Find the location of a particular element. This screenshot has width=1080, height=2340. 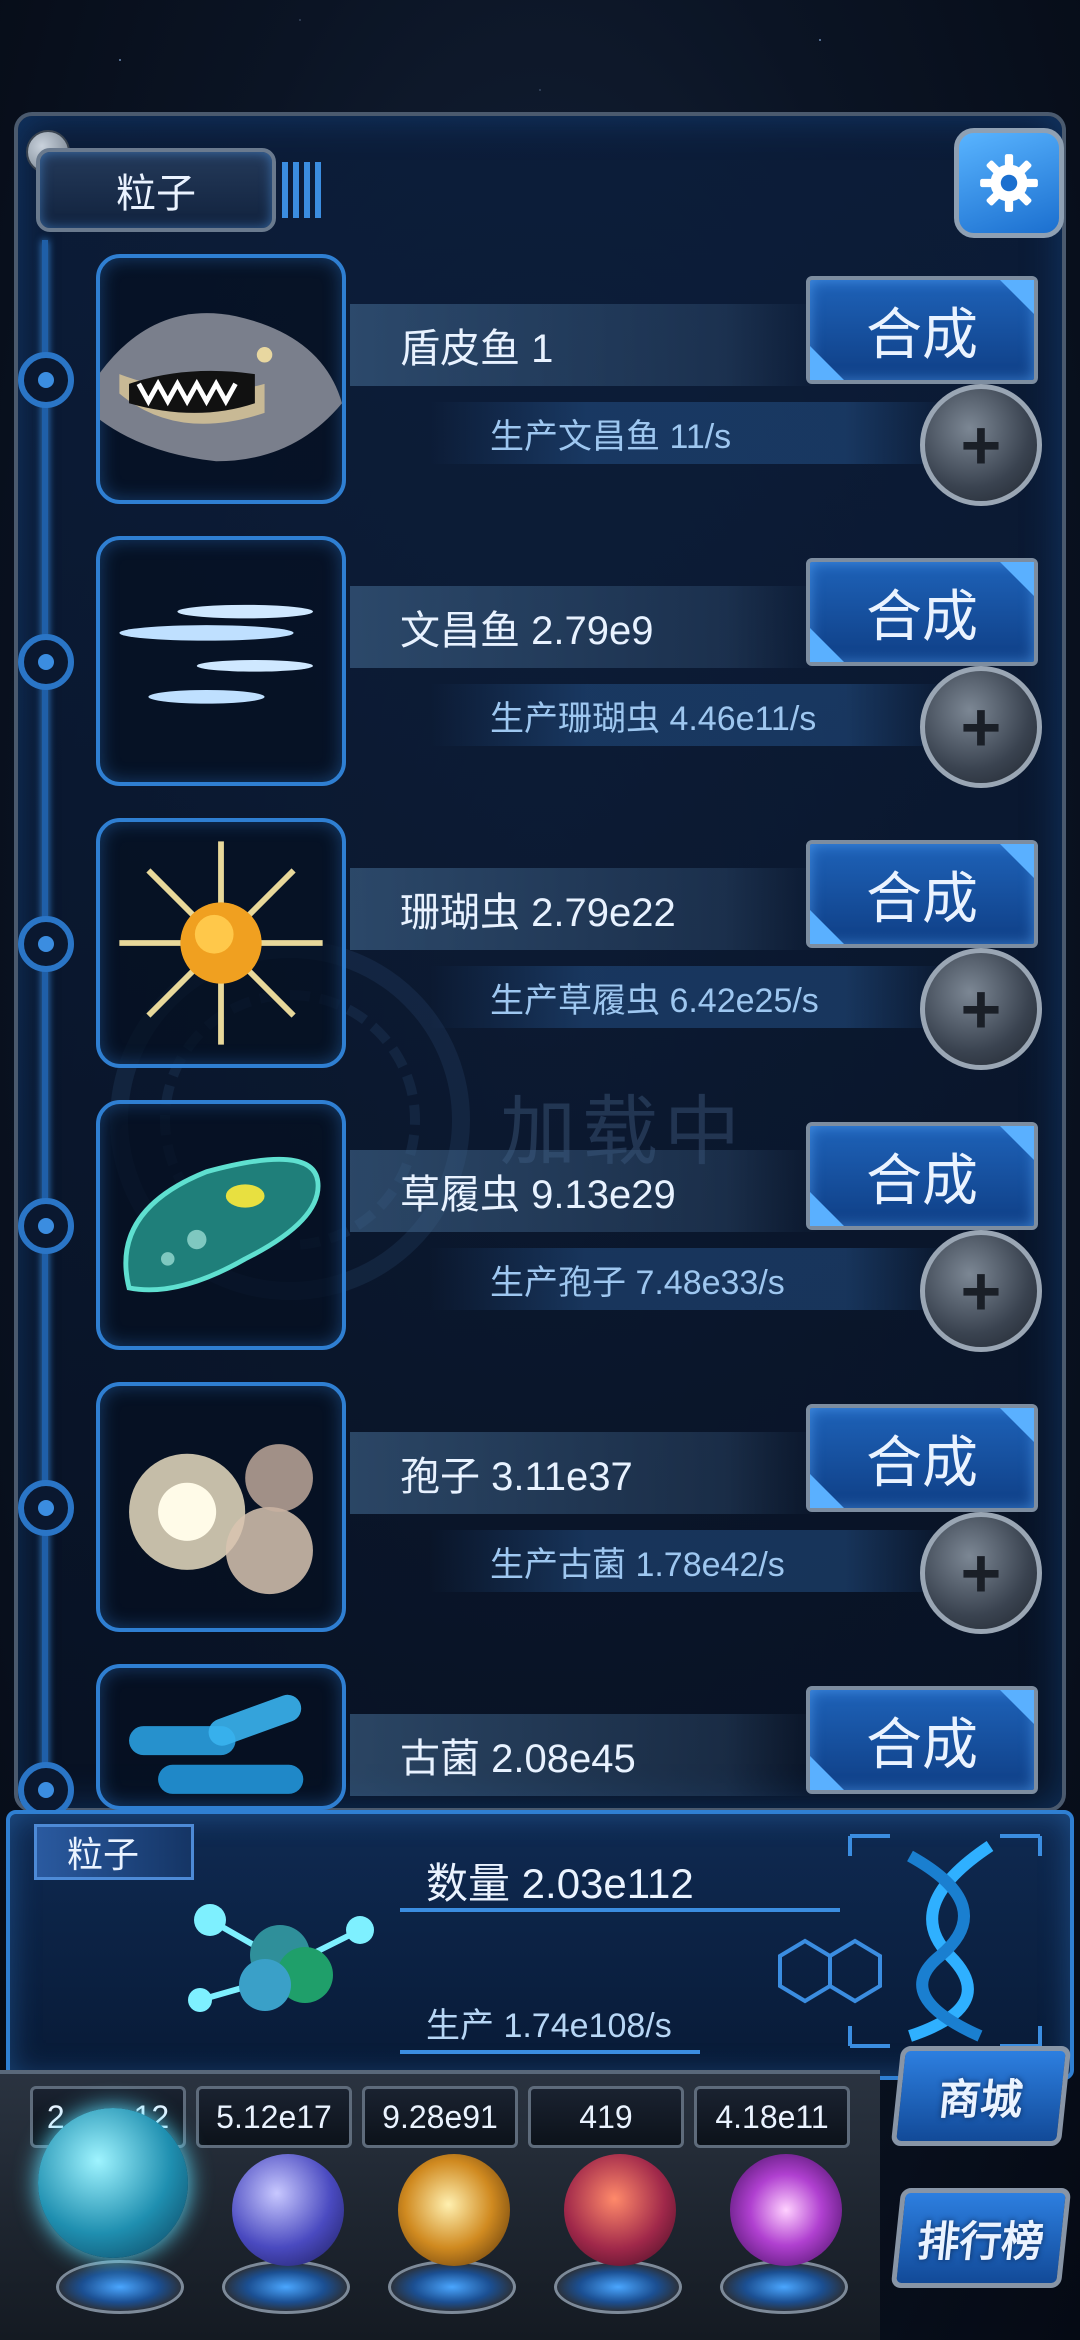

list-item: 草履虫 9.13e29 生产孢子 7.48e33/s 合成 + is located at coordinates (540, 1240).